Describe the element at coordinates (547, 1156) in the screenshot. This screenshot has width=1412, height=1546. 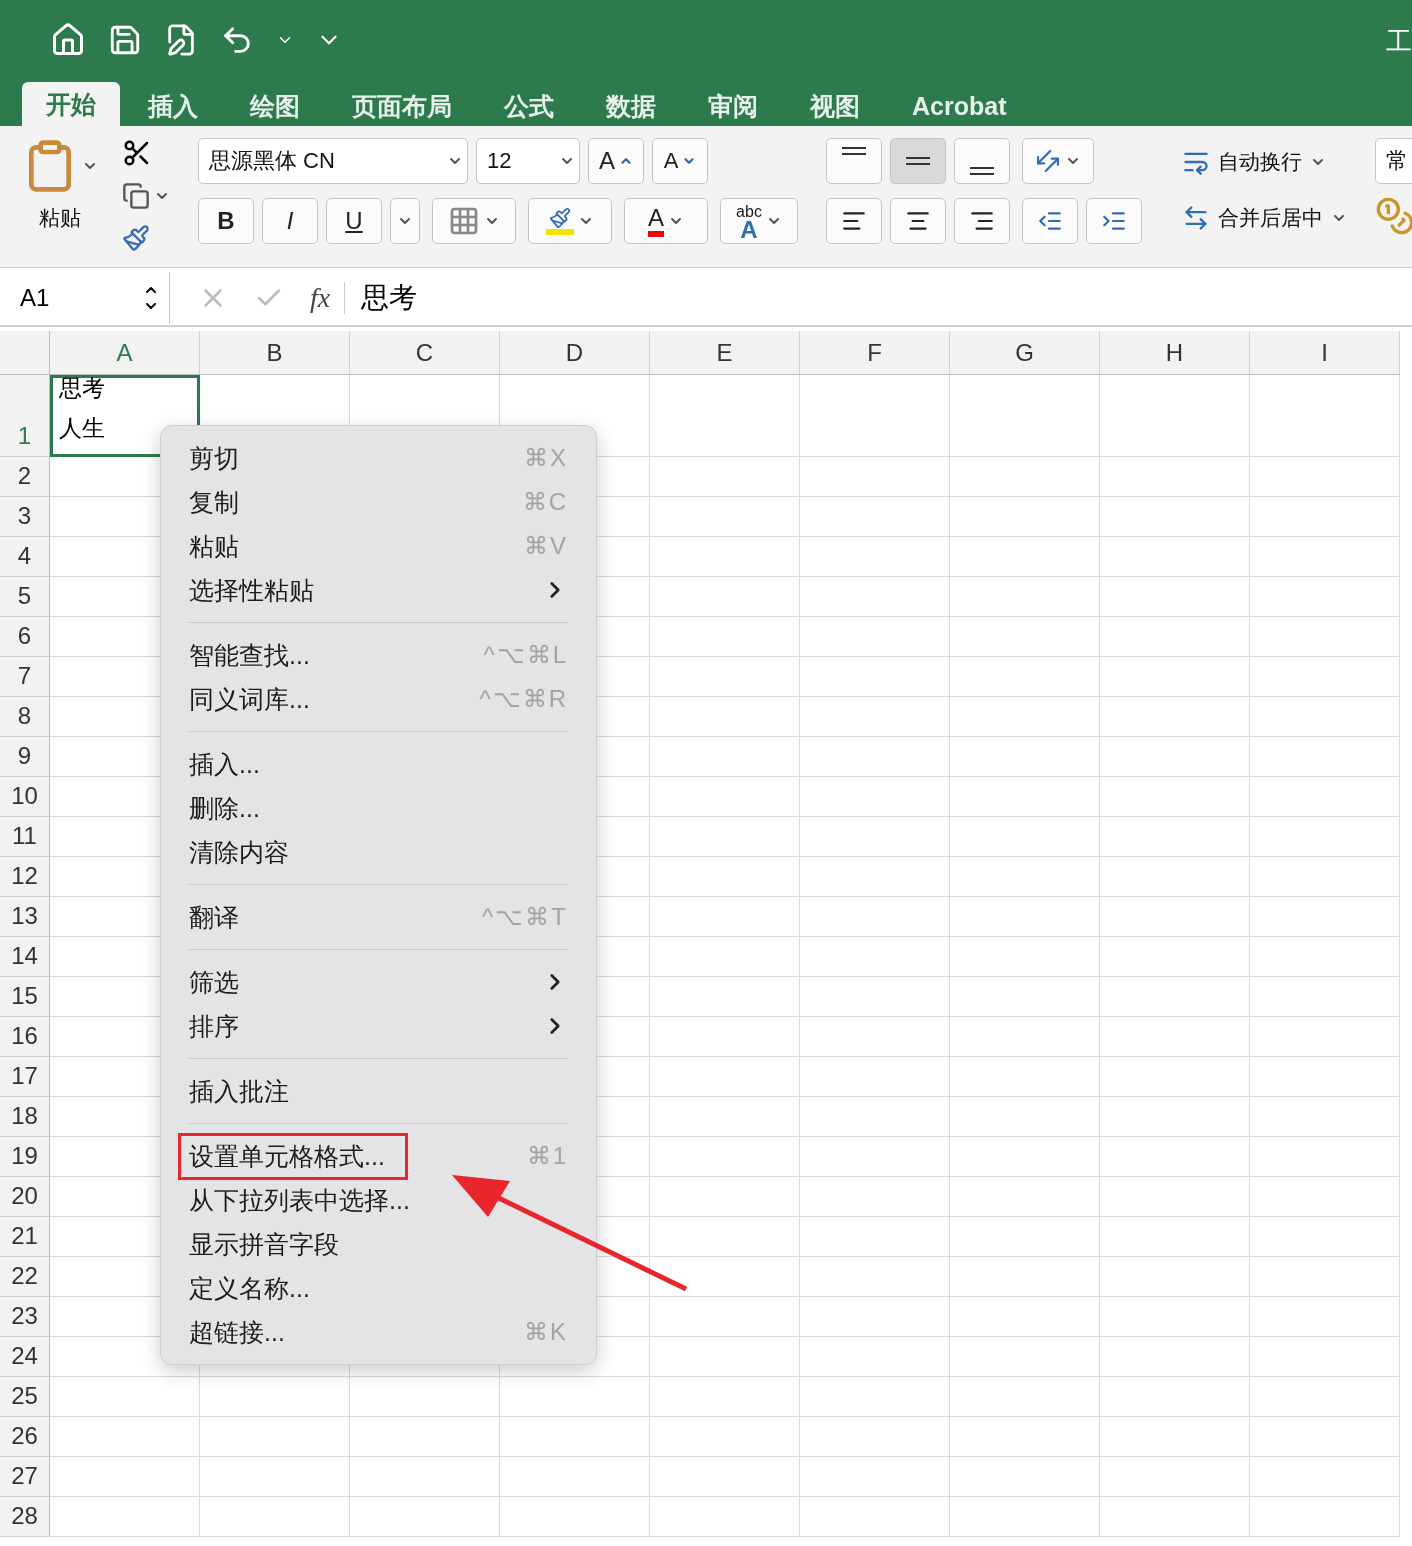
I see `shortcut-label: ⌘1` at that location.